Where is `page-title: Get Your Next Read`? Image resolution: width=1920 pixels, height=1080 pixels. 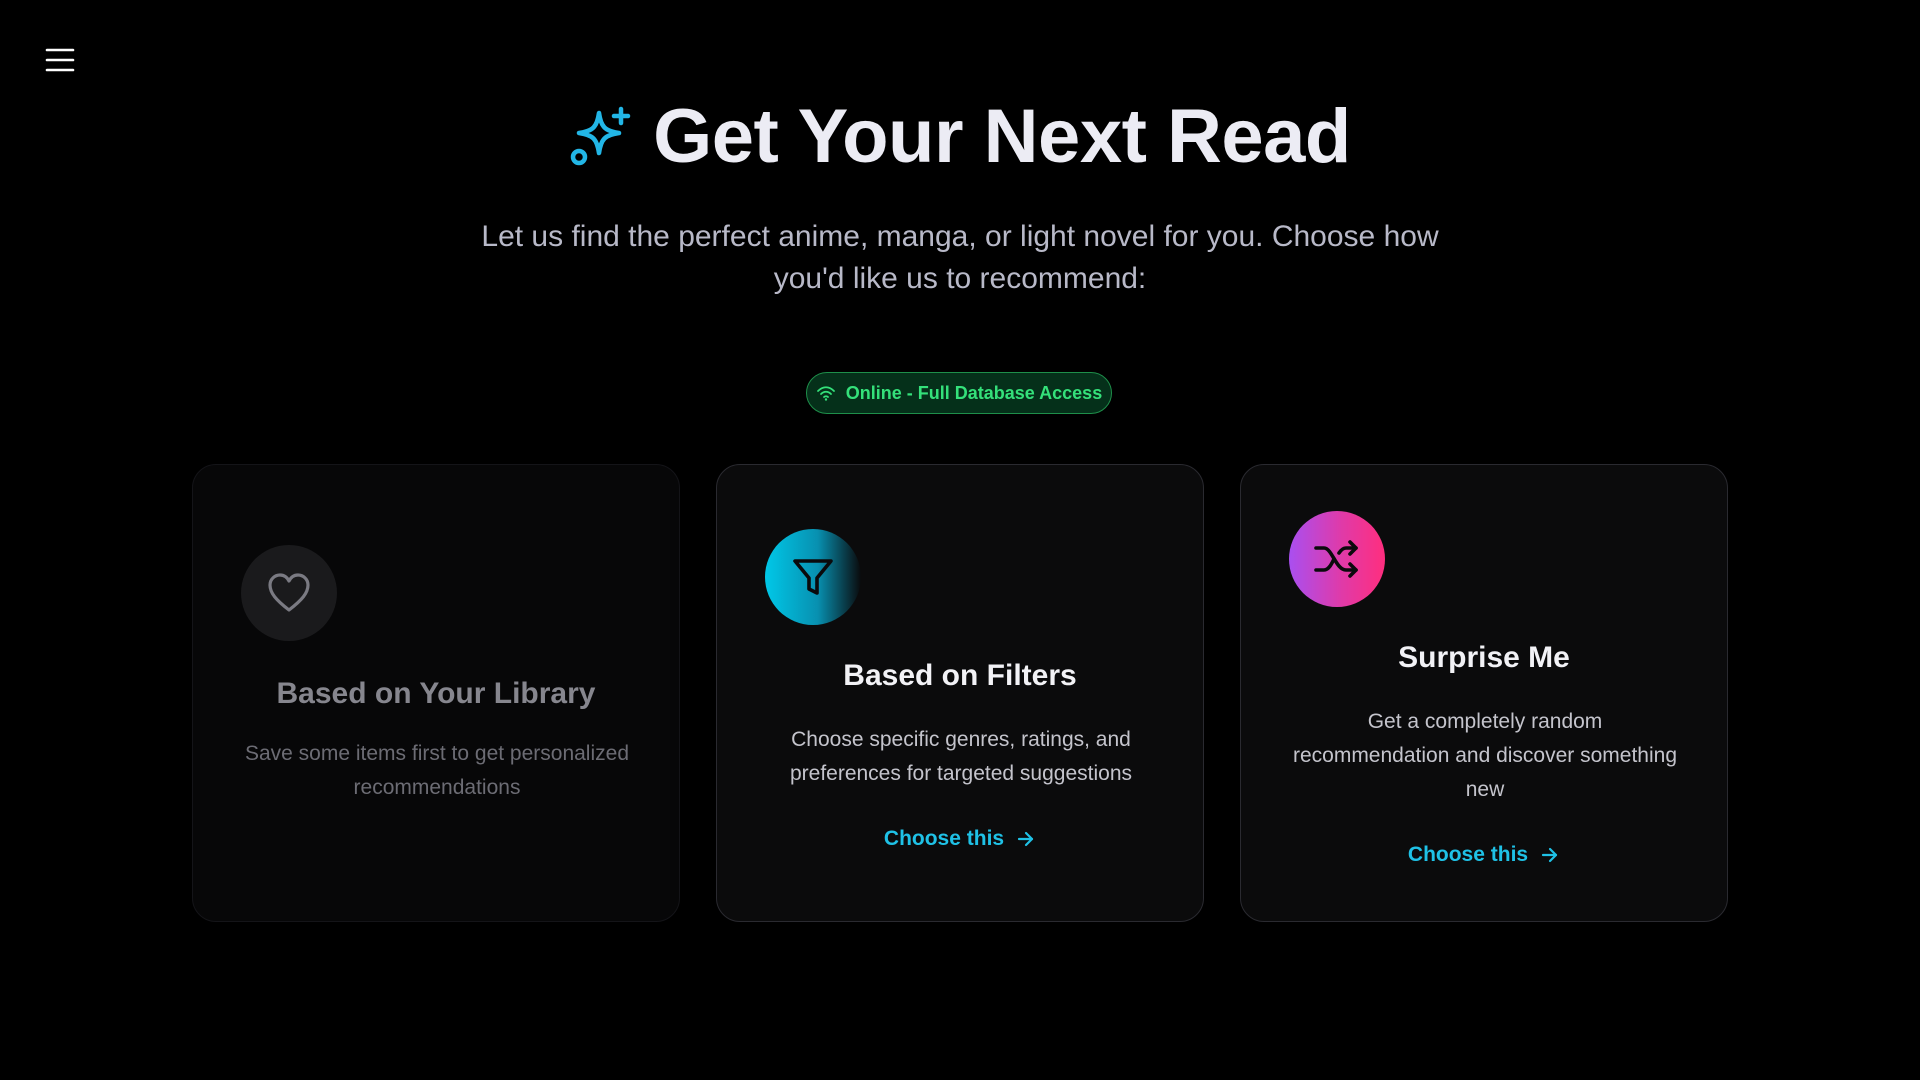
page-title: Get Your Next Read is located at coordinates (1002, 136).